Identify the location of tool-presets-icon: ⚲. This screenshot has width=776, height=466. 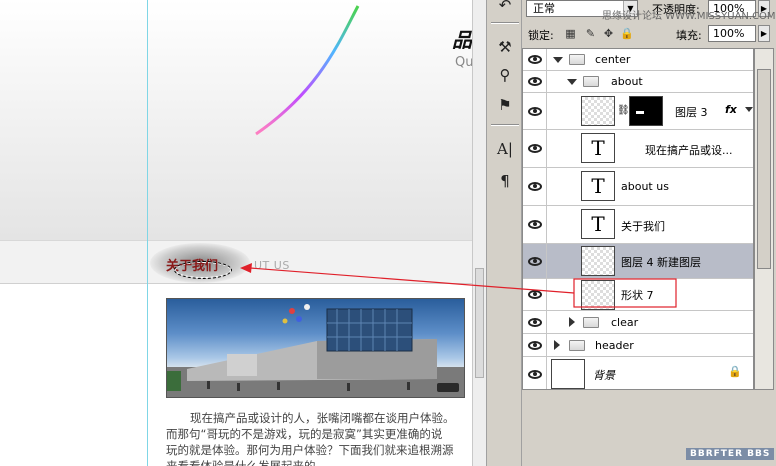
(505, 75).